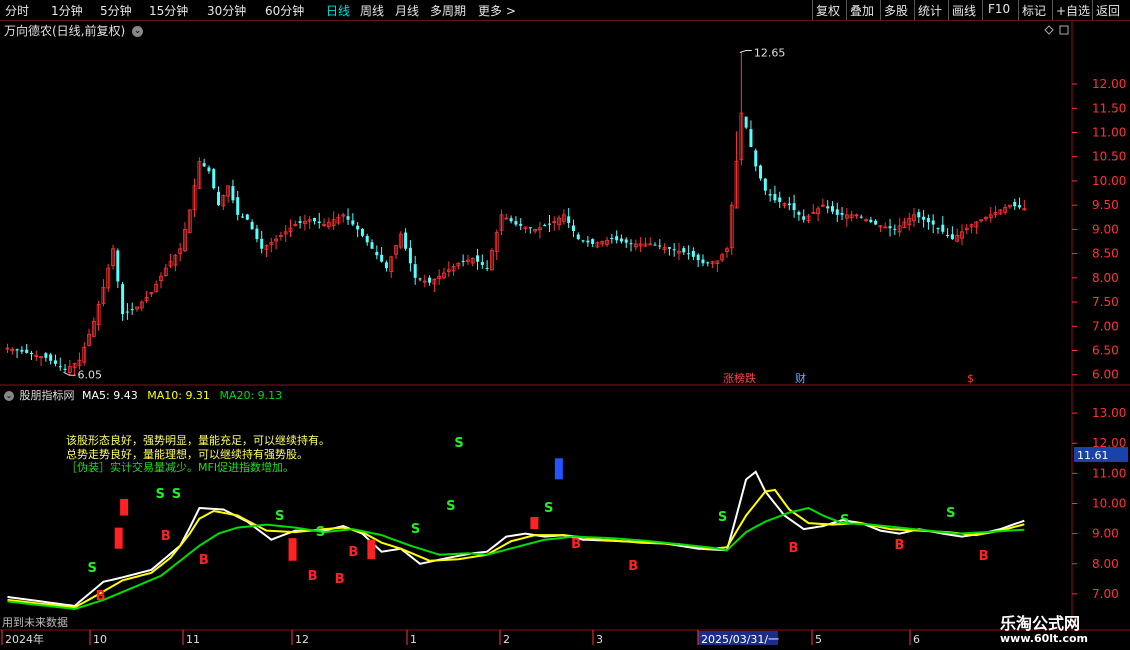 The height and width of the screenshot is (650, 1130). Describe the element at coordinates (90, 374) in the screenshot. I see `low-label: 6.05` at that location.